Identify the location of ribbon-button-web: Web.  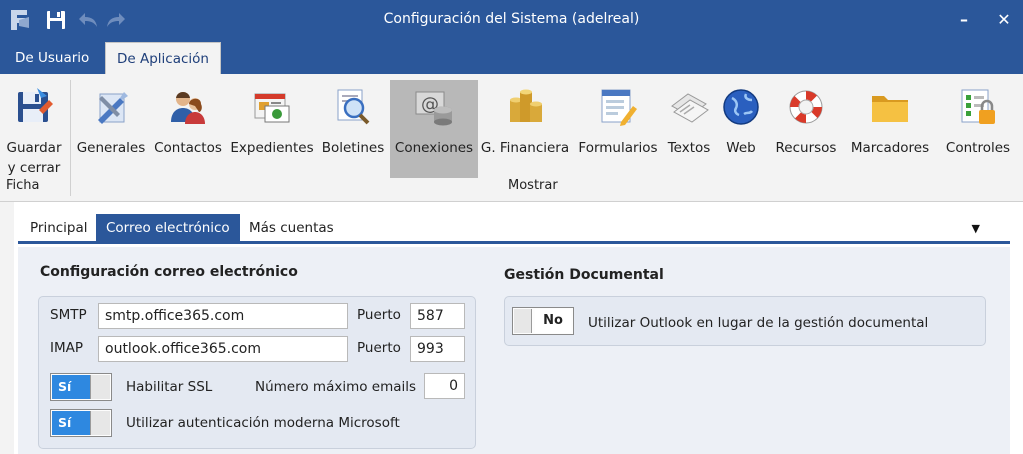
(741, 129).